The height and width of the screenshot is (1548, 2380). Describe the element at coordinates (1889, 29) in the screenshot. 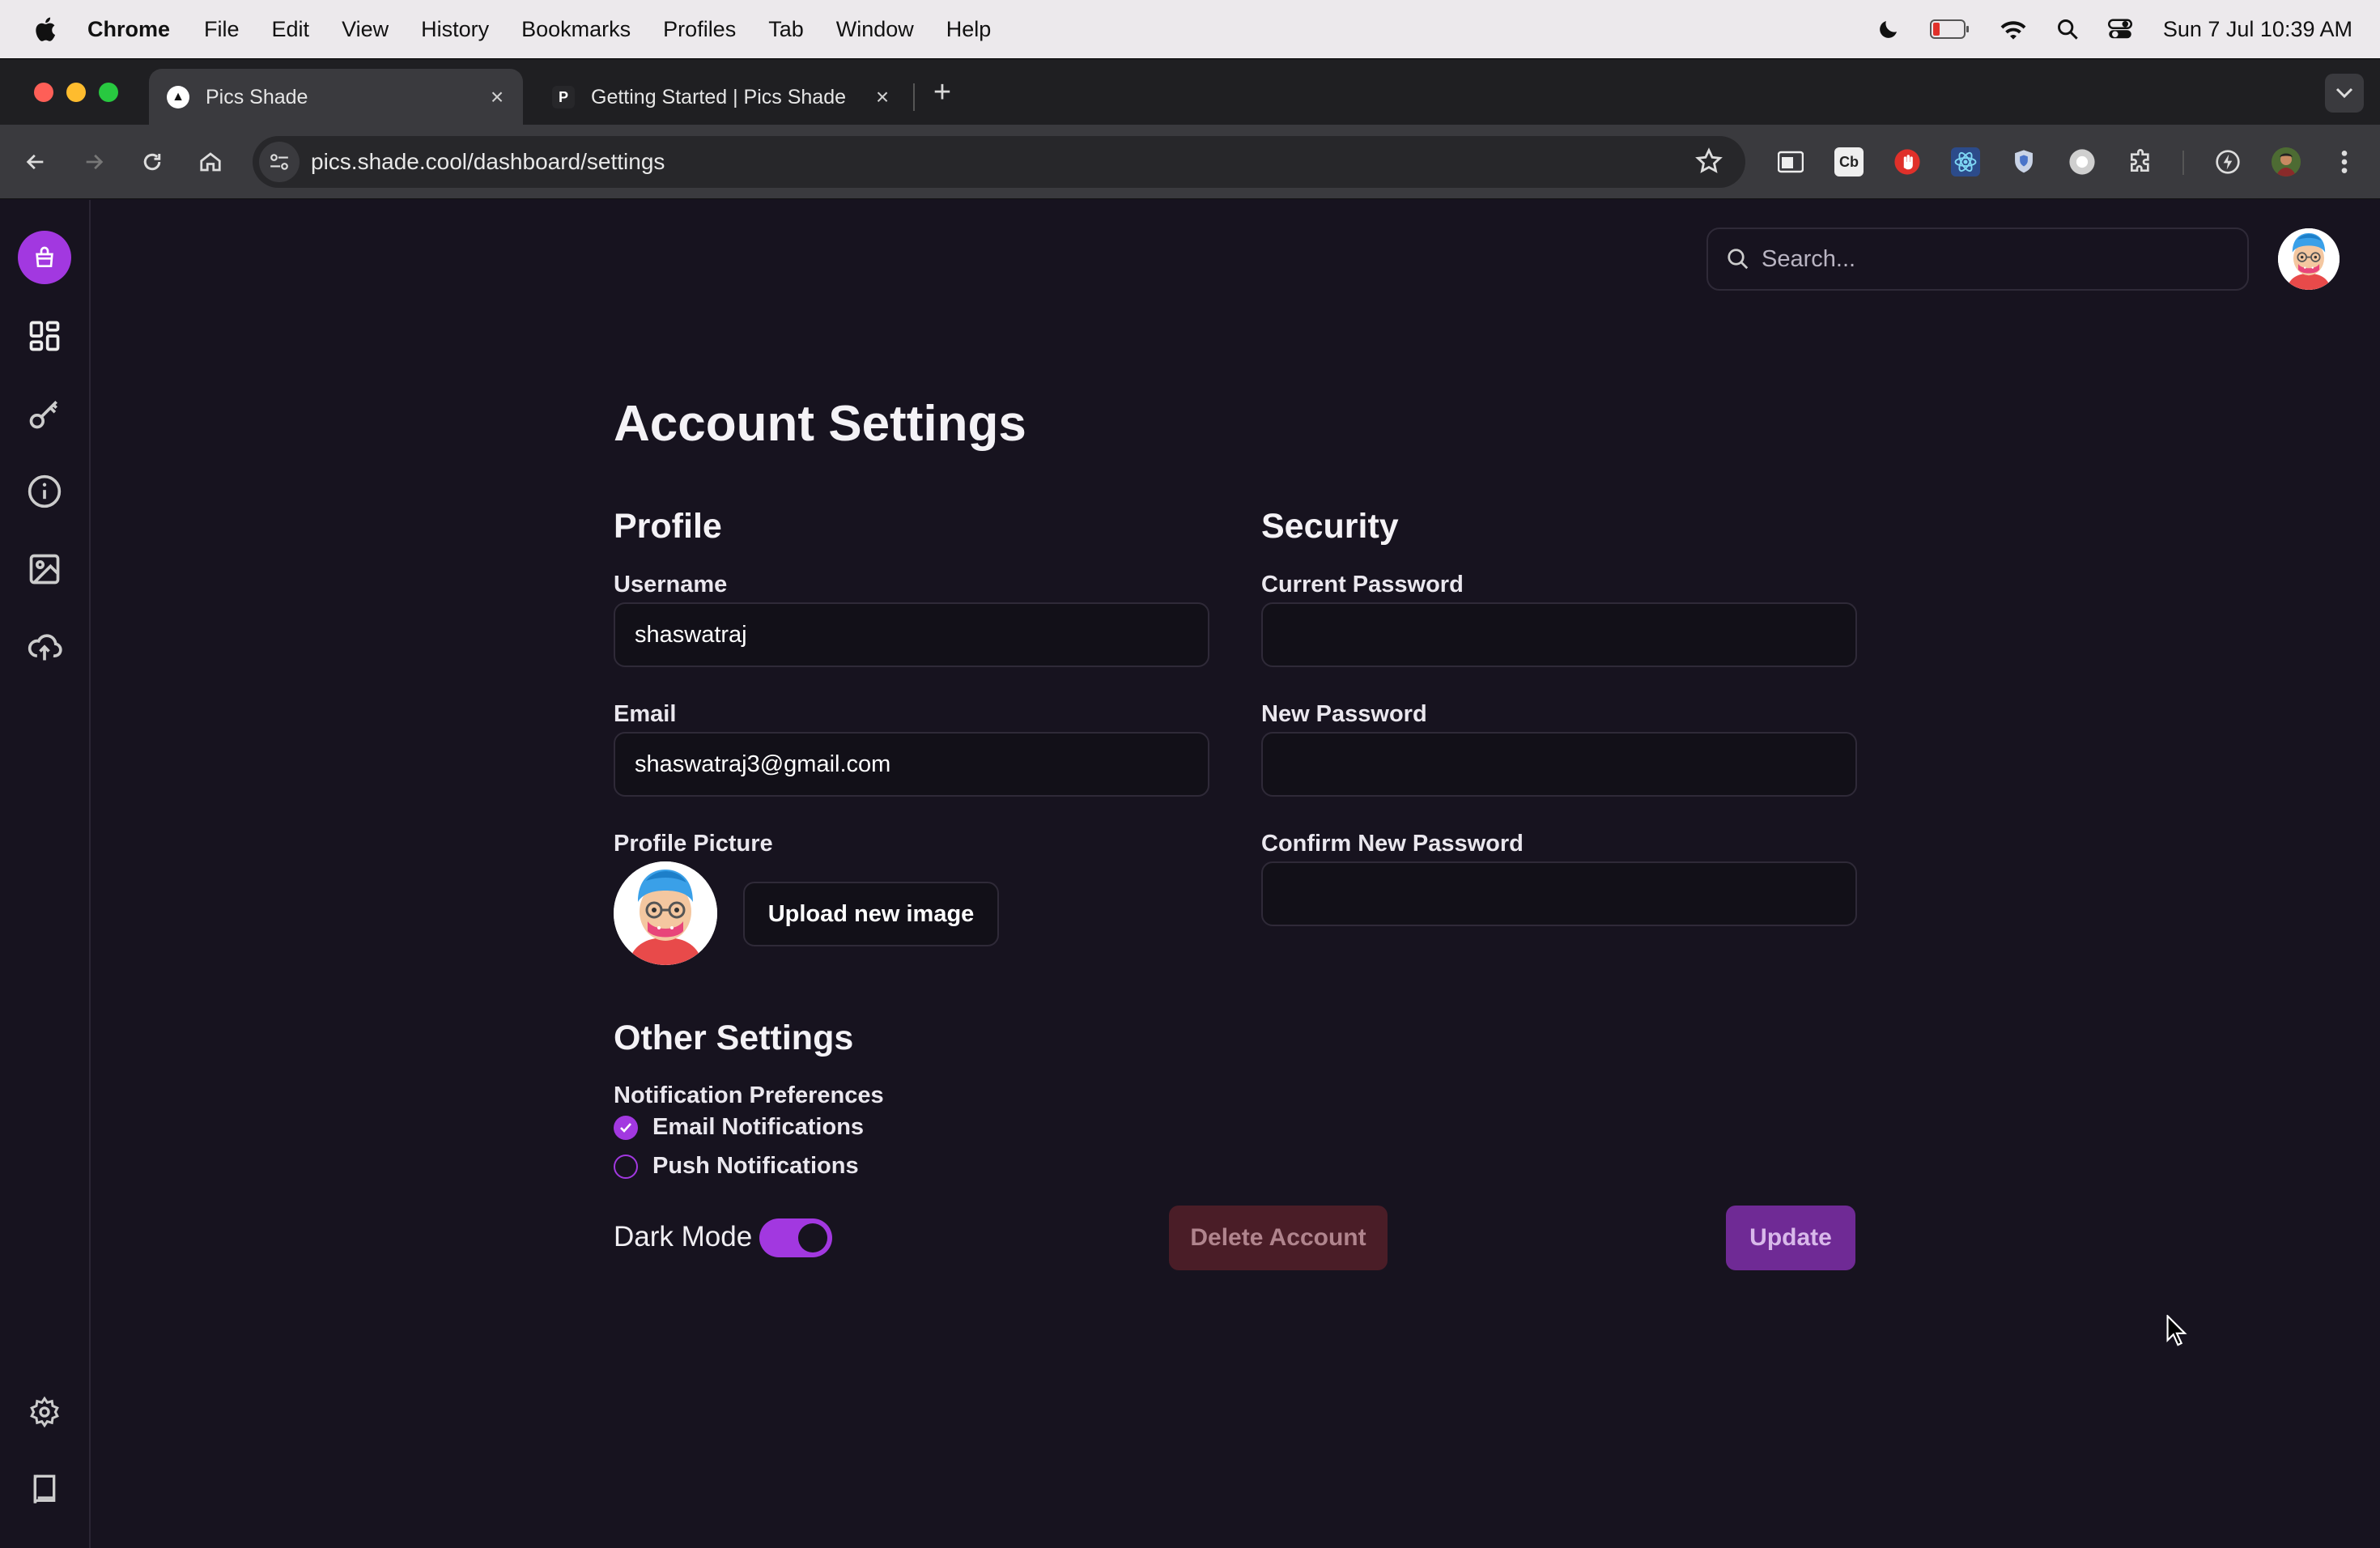

I see `moon-icon` at that location.